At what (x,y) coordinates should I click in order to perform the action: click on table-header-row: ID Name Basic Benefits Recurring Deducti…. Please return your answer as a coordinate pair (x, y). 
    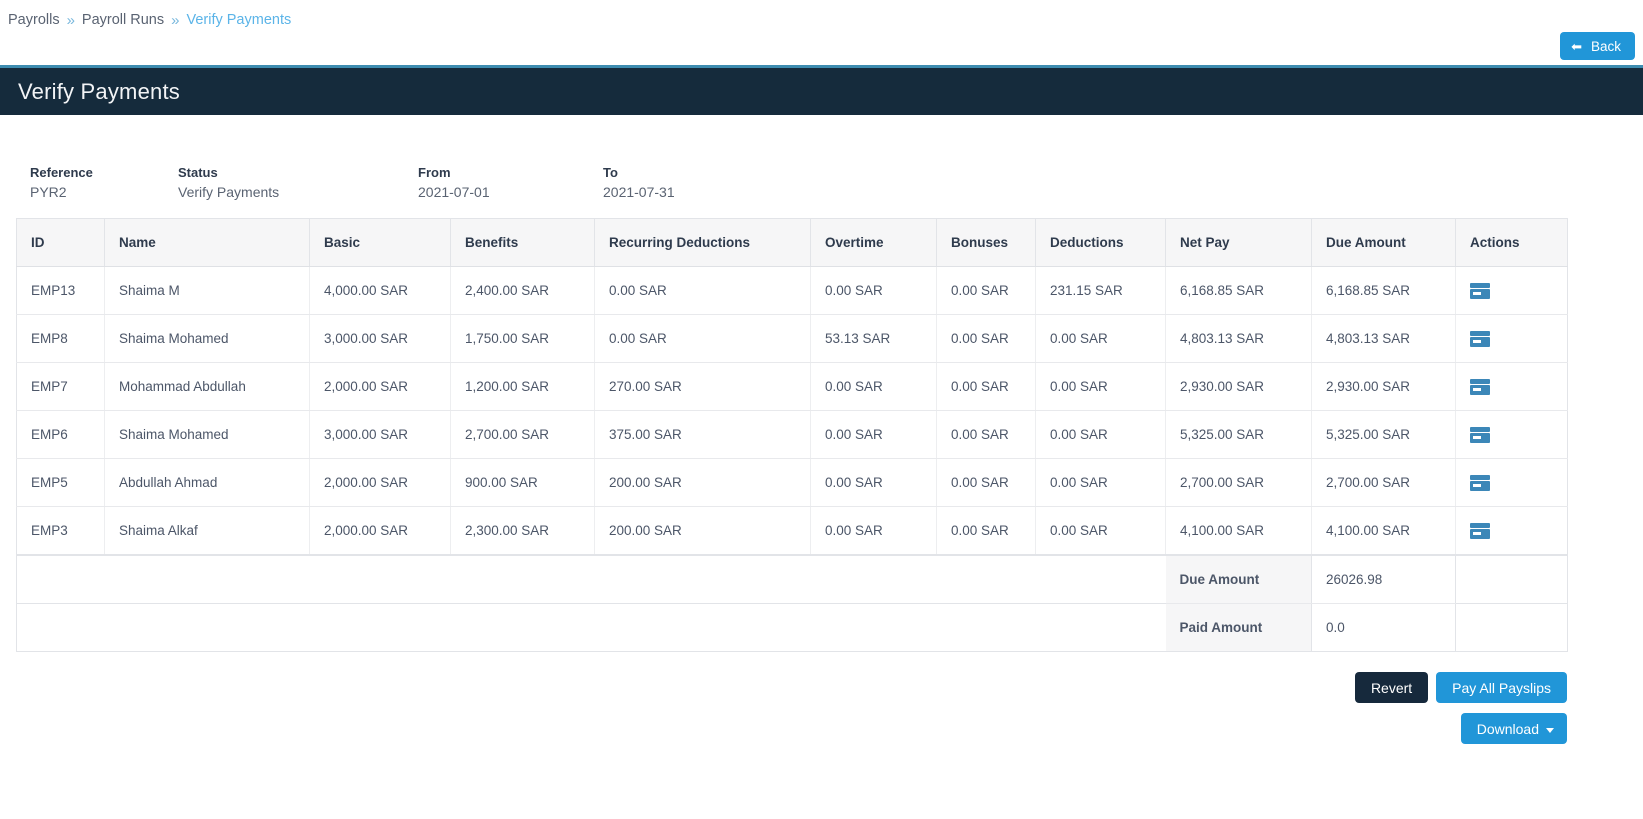
    Looking at the image, I should click on (792, 242).